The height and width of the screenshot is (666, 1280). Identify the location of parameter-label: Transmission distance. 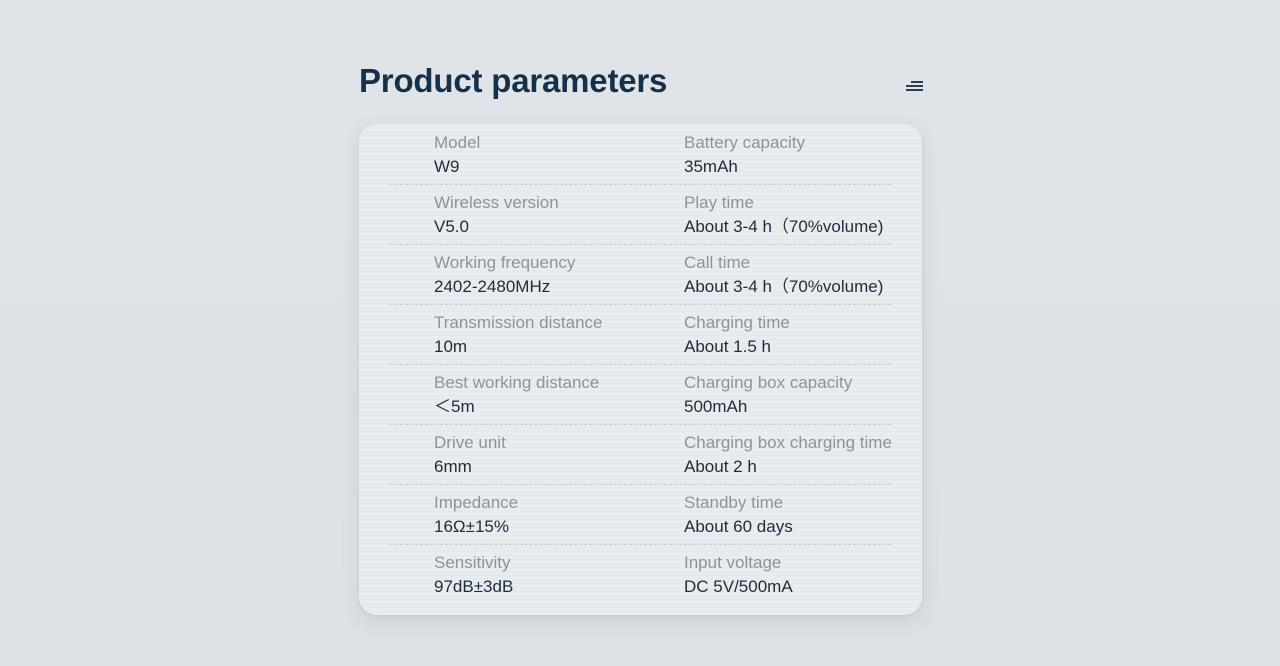
(518, 322).